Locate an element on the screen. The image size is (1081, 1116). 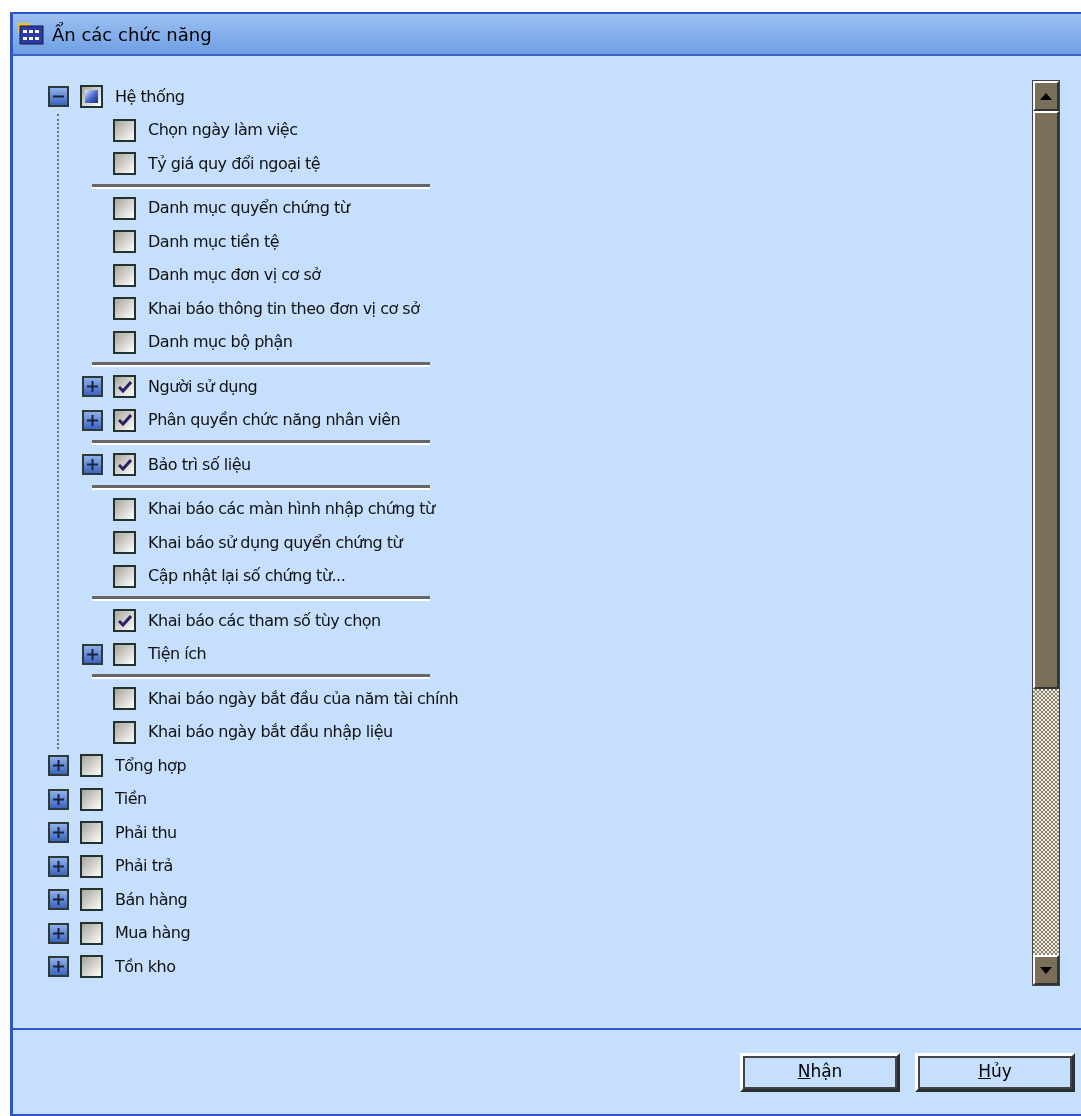
tree-item-label: Bảo trì số liệu is located at coordinates (199, 464).